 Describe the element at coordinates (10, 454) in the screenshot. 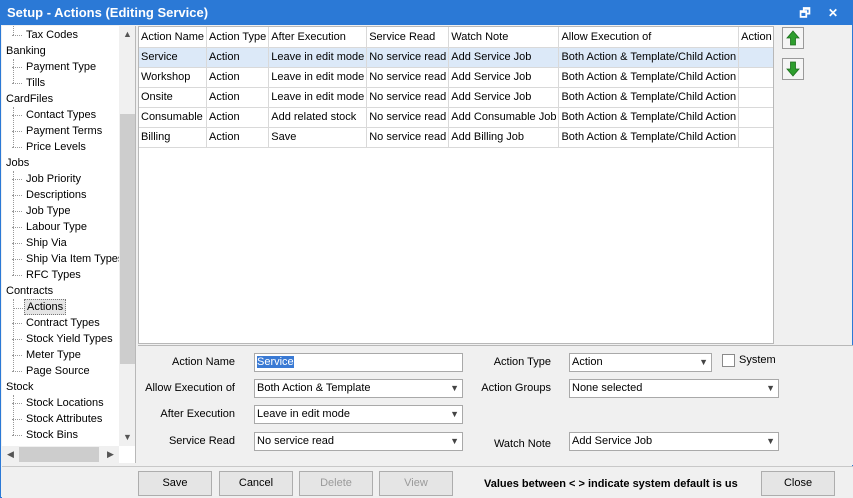

I see `scroll-left-icon: ◀` at that location.